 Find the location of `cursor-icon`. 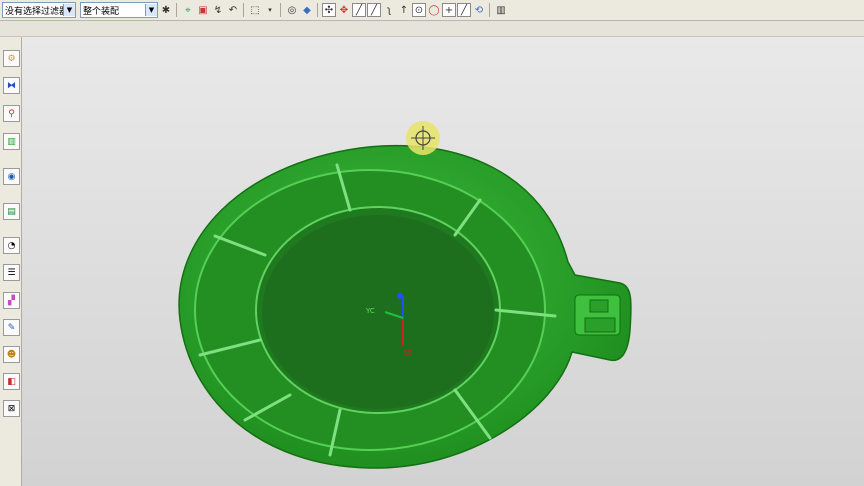

cursor-icon is located at coordinates (423, 138).